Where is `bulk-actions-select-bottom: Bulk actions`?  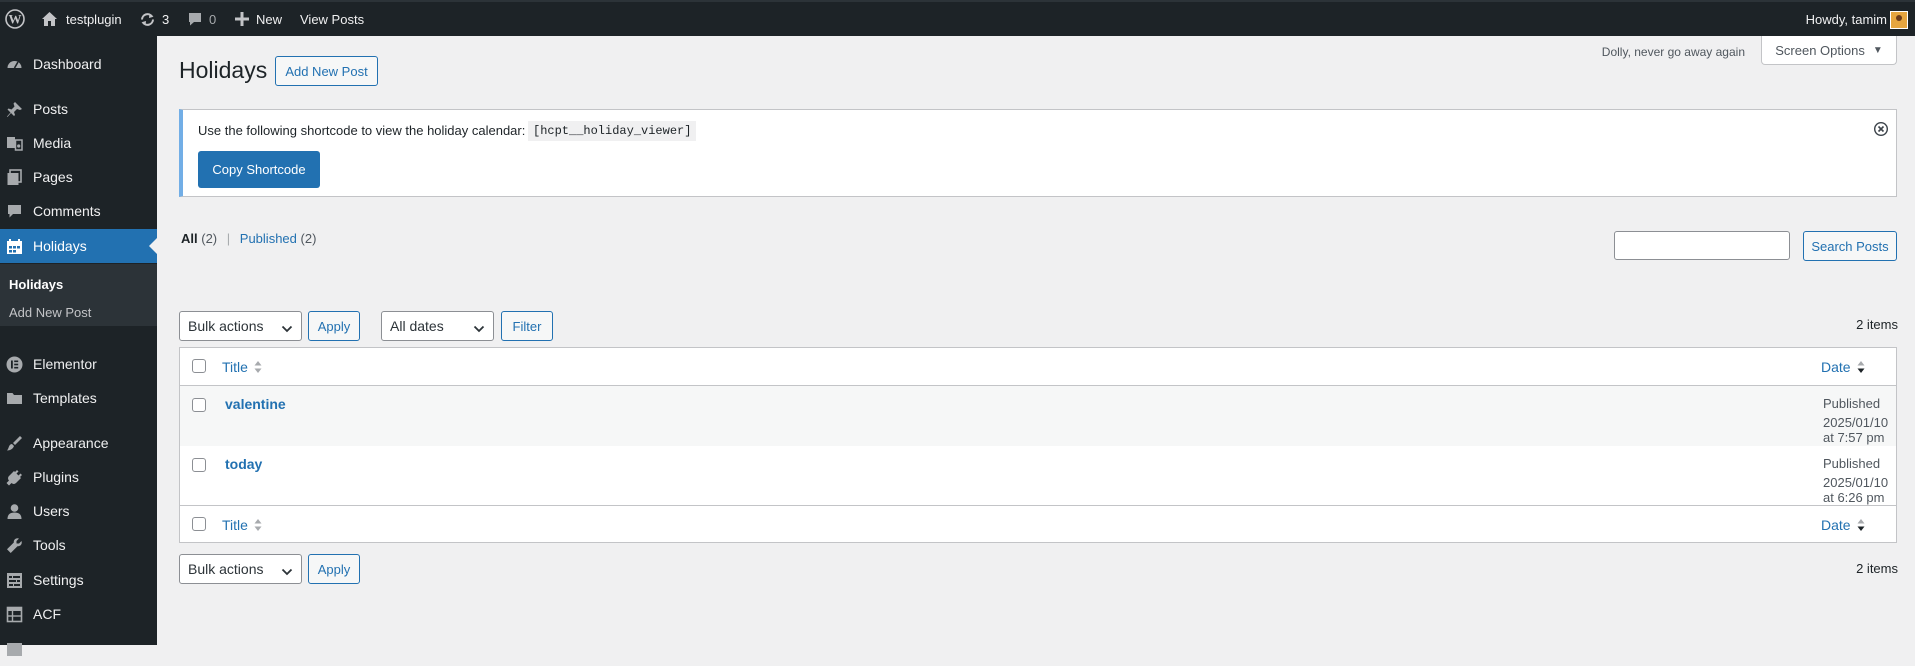
bulk-actions-select-bottom: Bulk actions is located at coordinates (240, 569).